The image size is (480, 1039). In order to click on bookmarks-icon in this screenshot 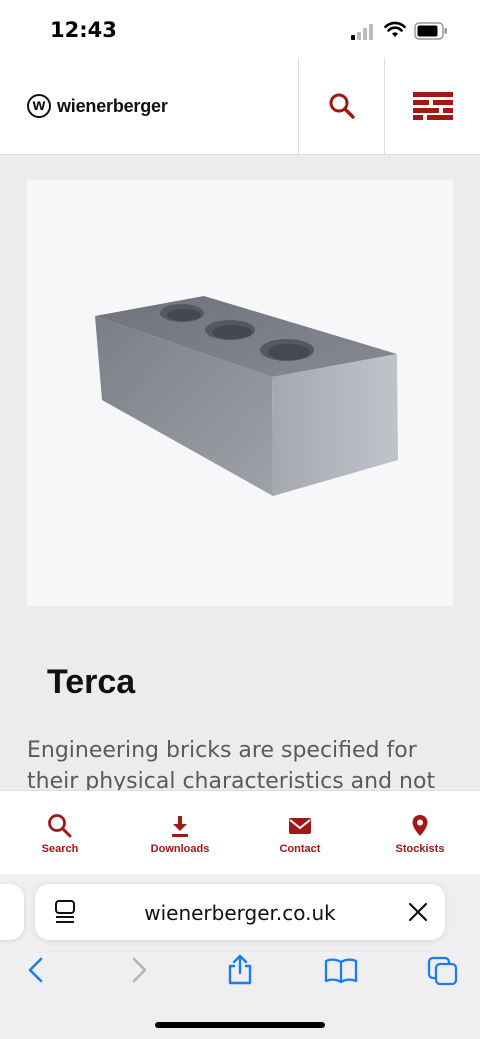, I will do `click(341, 970)`.